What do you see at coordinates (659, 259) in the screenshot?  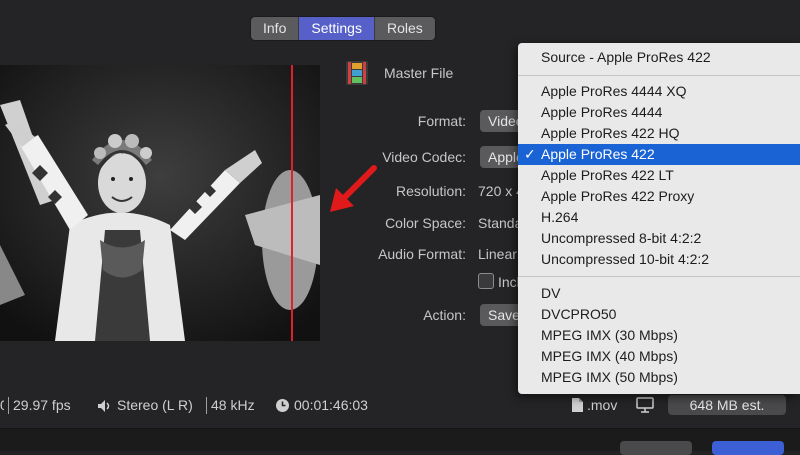 I see `menu-item-uncompressed-10bit: Uncompressed 10-bit 4:2:2` at bounding box center [659, 259].